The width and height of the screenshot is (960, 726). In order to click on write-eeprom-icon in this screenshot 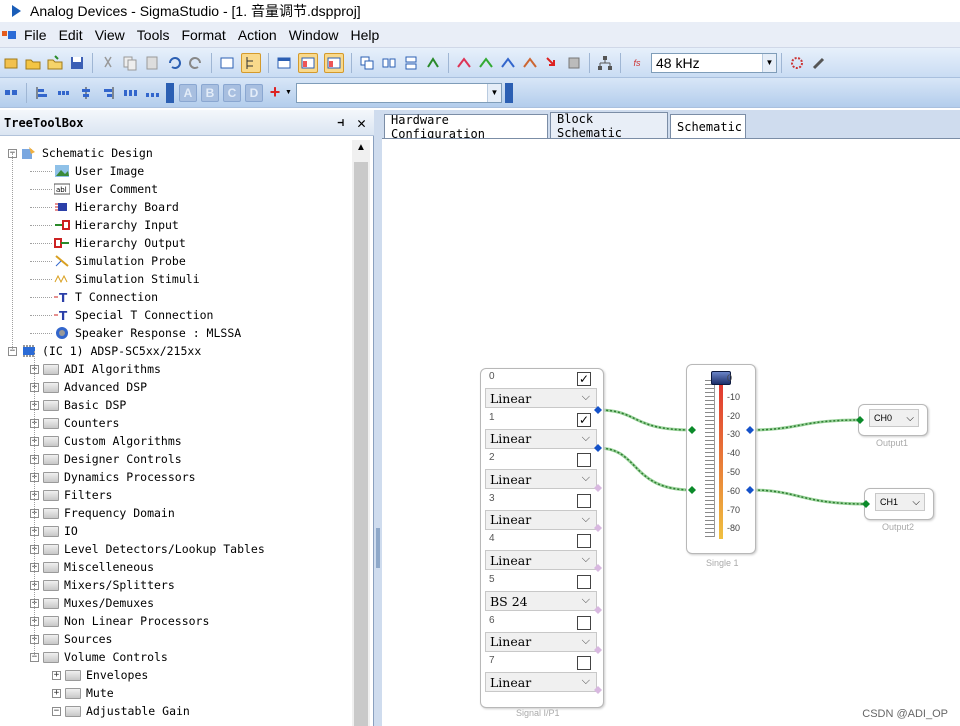, I will do `click(574, 63)`.